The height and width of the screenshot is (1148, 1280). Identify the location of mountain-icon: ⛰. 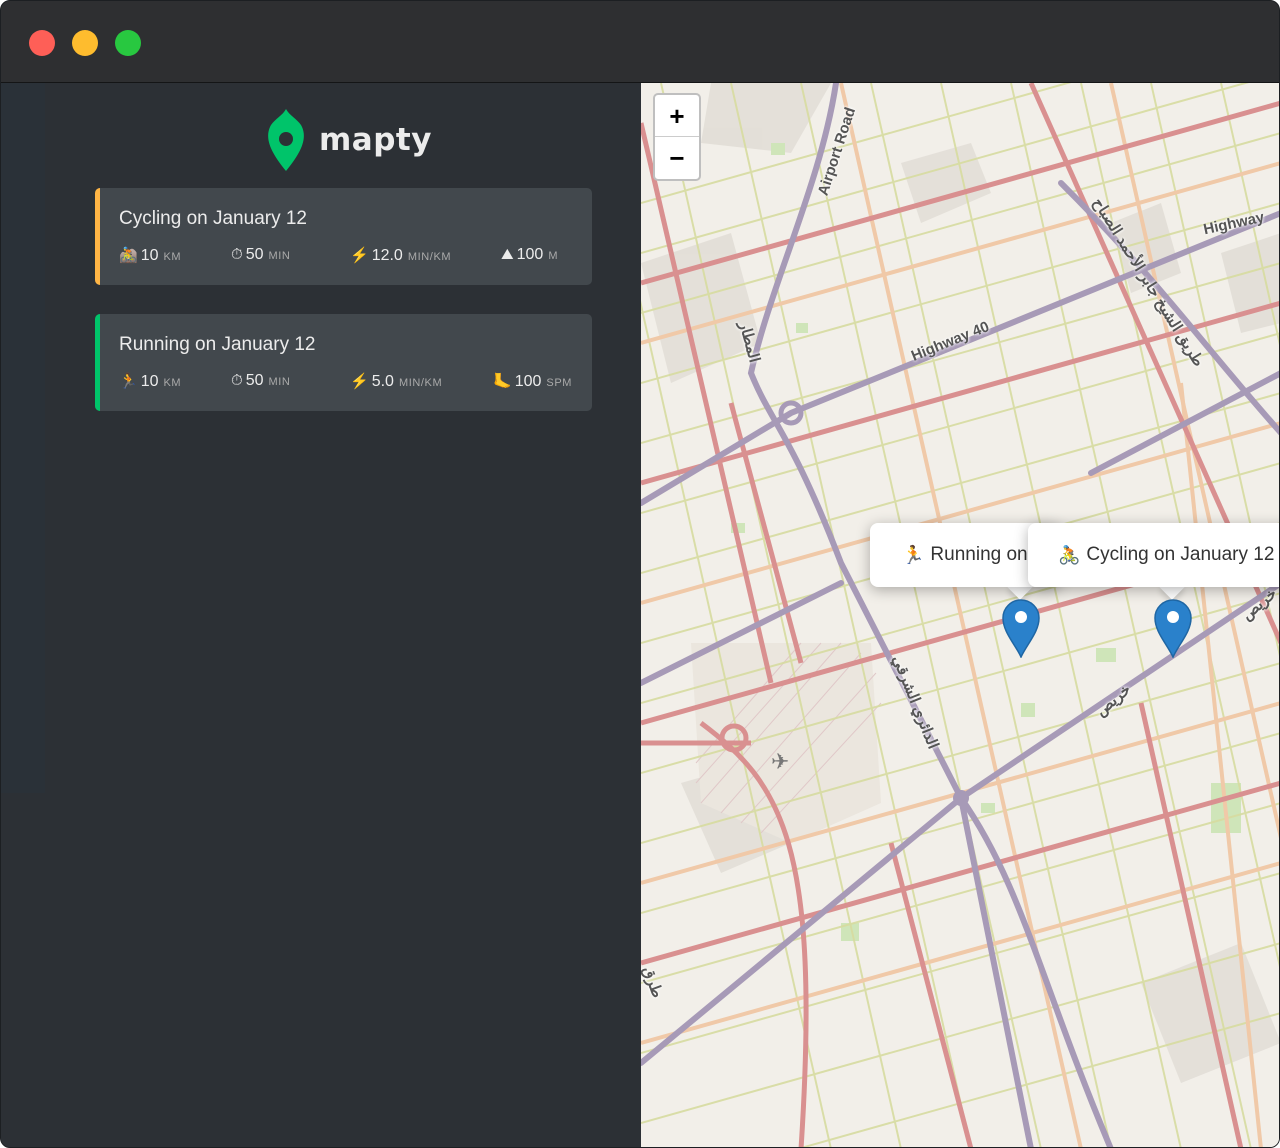
(507, 254).